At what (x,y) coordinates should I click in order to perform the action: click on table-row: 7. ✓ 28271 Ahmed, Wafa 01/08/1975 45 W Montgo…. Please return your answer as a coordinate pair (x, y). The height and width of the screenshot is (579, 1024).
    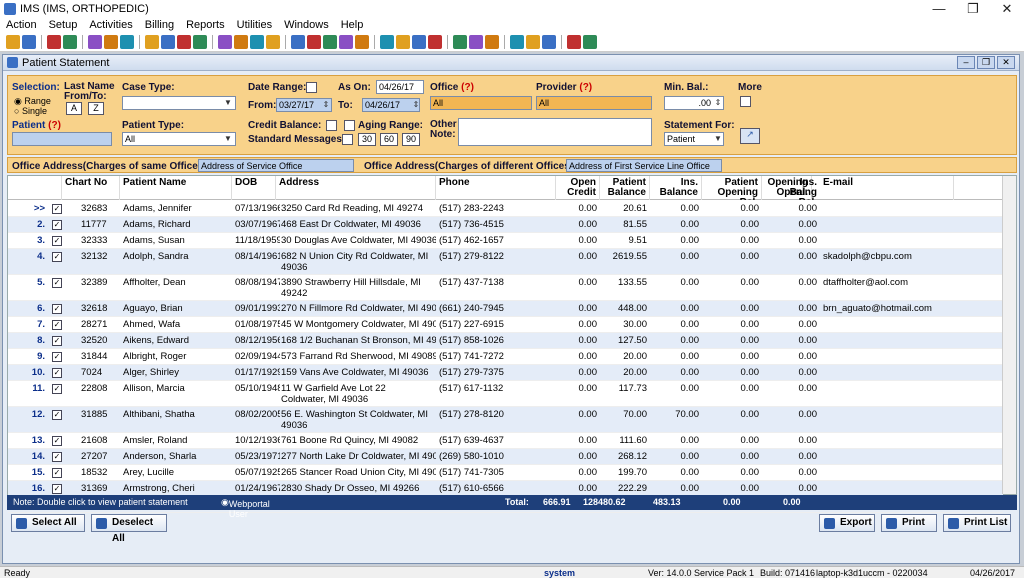
    Looking at the image, I should click on (505, 325).